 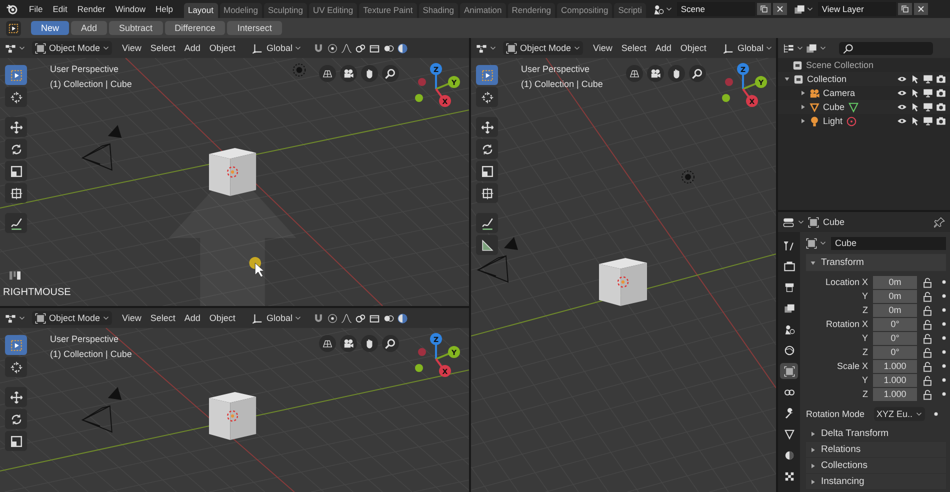 I want to click on workspace-tab: Sculpting, so click(x=285, y=10).